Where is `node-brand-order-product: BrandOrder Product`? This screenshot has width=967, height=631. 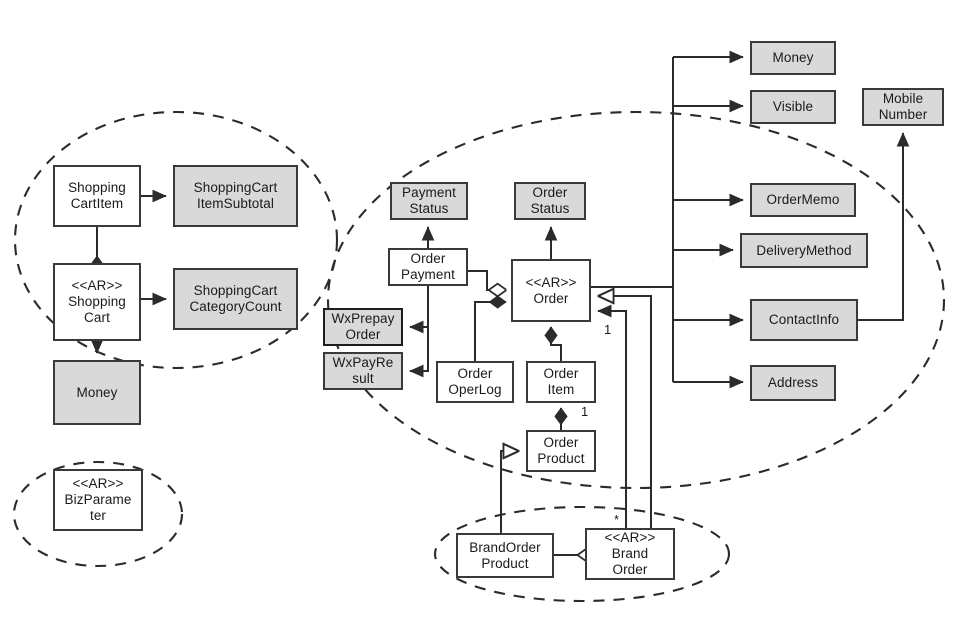 node-brand-order-product: BrandOrder Product is located at coordinates (505, 555).